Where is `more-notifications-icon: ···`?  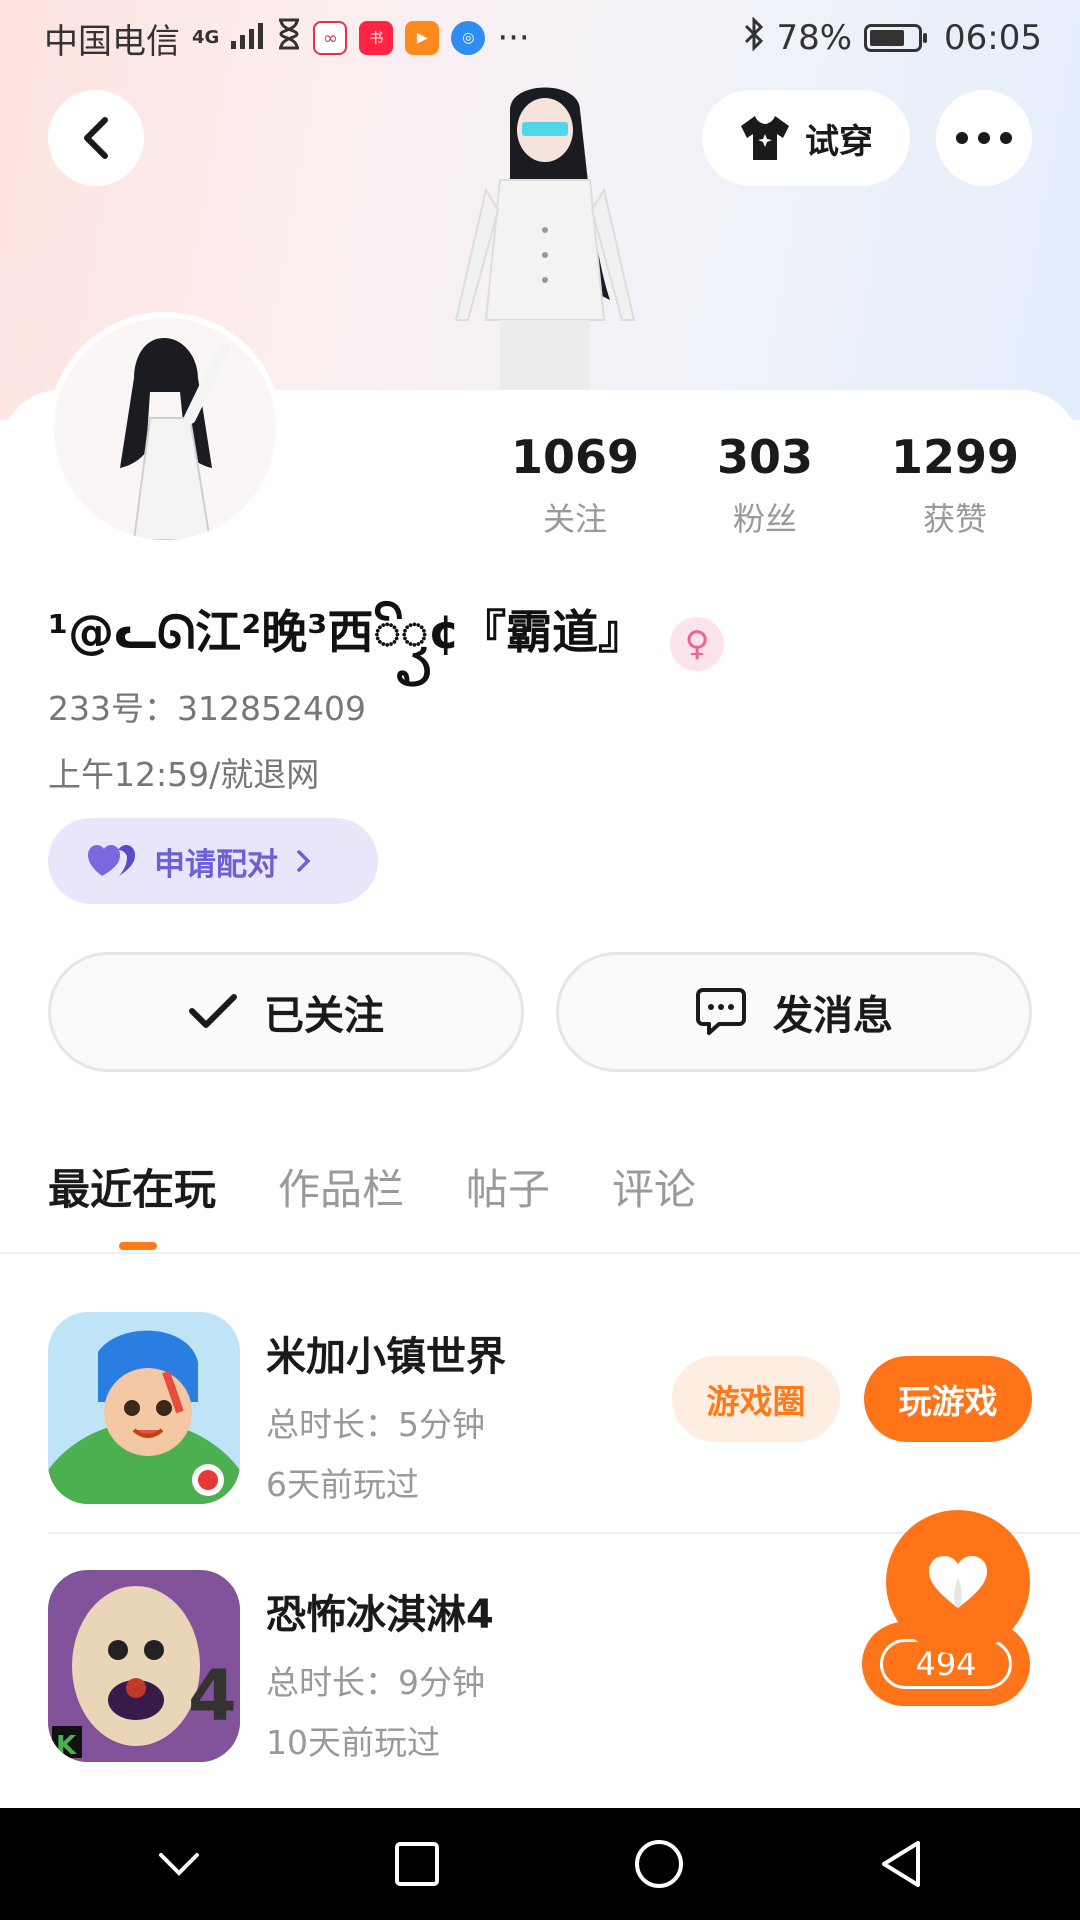
more-notifications-icon: ··· is located at coordinates (513, 38).